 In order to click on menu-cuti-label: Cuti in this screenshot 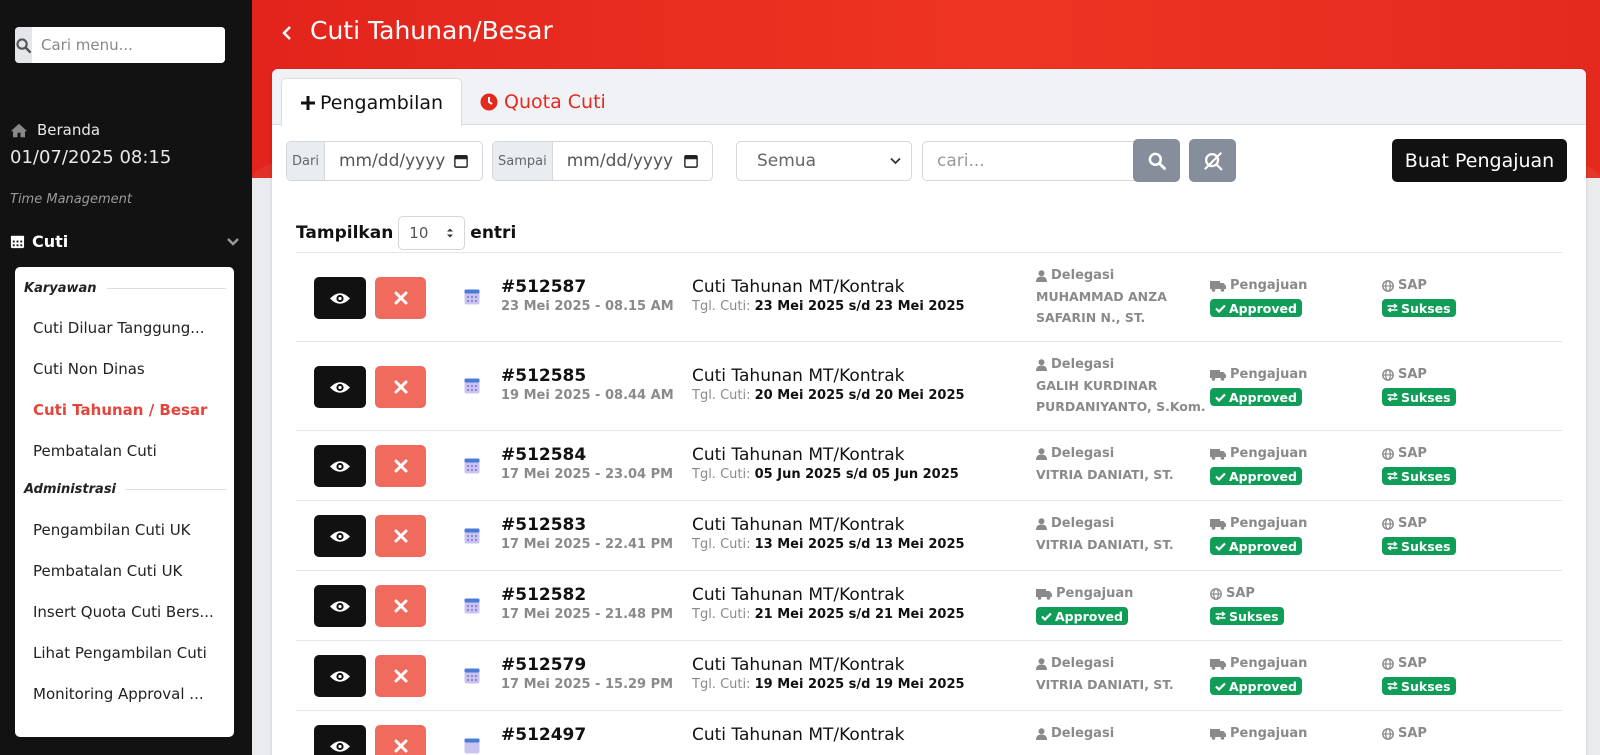, I will do `click(50, 241)`.